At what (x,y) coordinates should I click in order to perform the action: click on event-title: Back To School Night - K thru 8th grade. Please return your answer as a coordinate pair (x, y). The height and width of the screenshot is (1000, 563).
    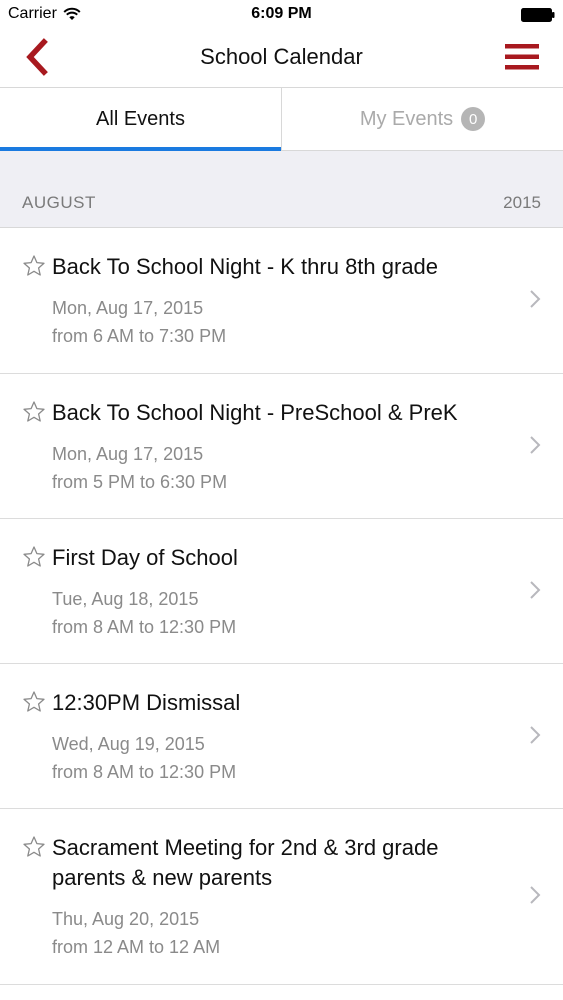
    Looking at the image, I should click on (245, 266).